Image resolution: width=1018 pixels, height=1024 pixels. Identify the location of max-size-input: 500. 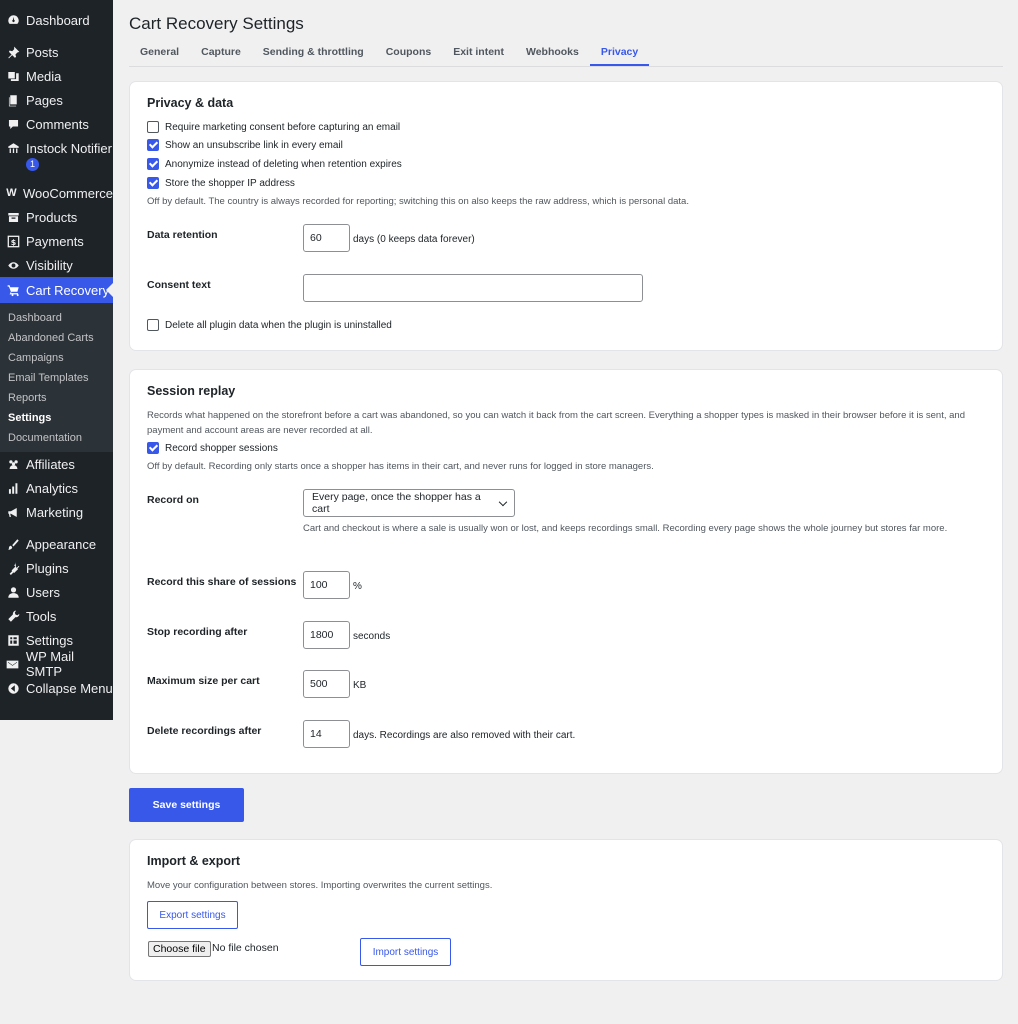
(326, 684).